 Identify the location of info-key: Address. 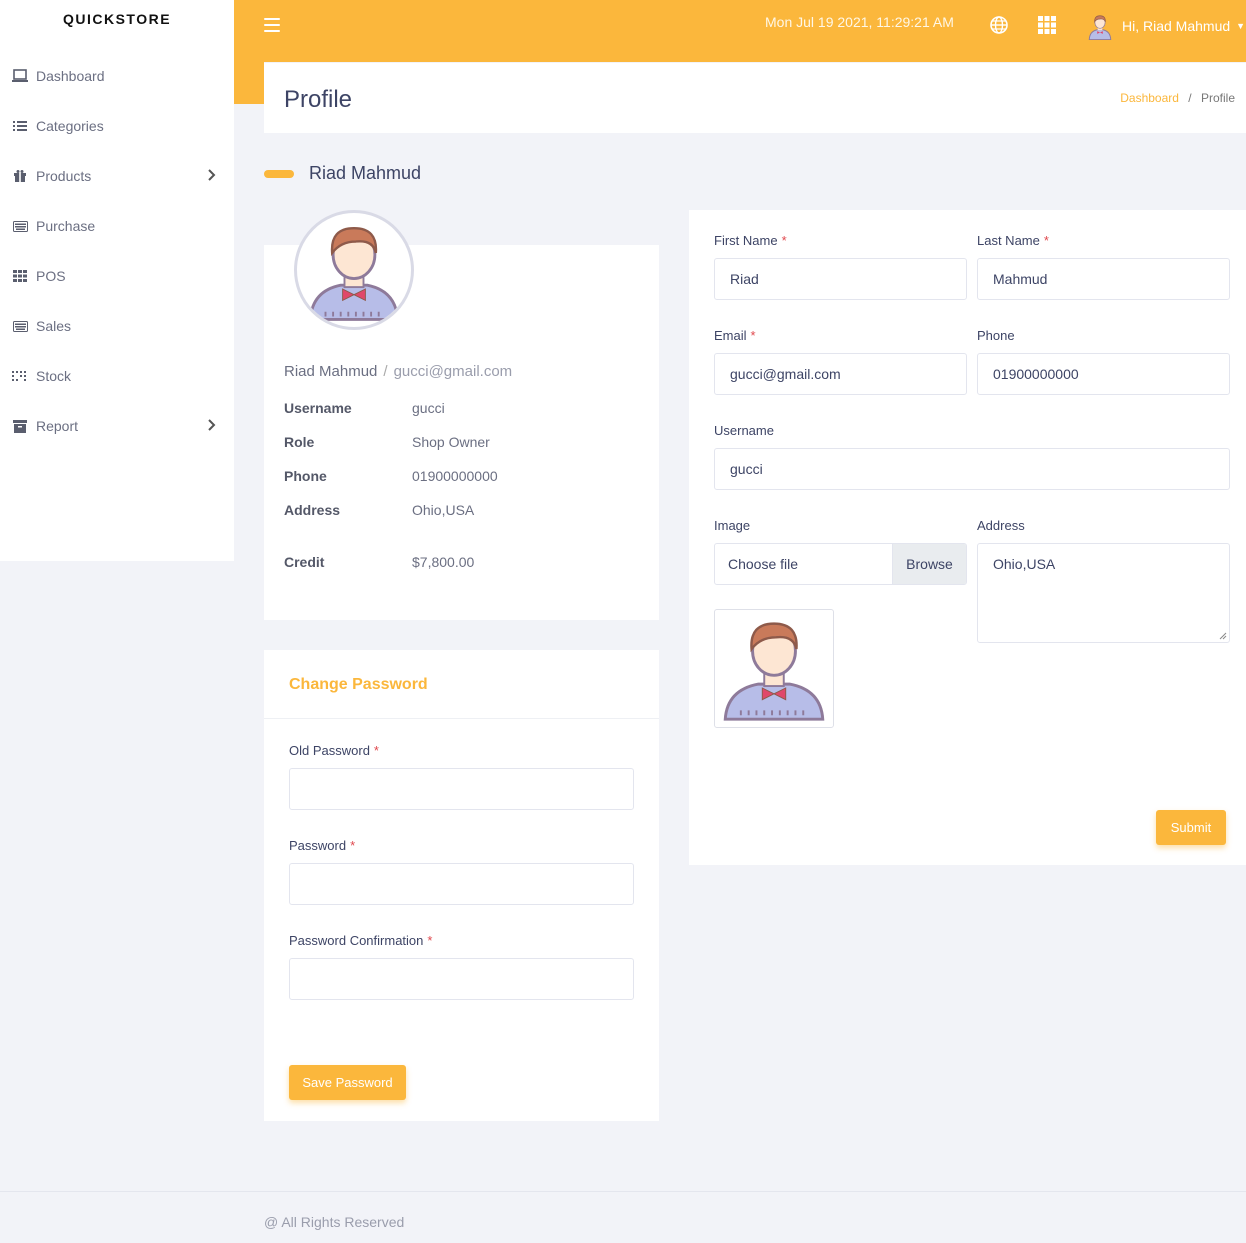
(312, 510).